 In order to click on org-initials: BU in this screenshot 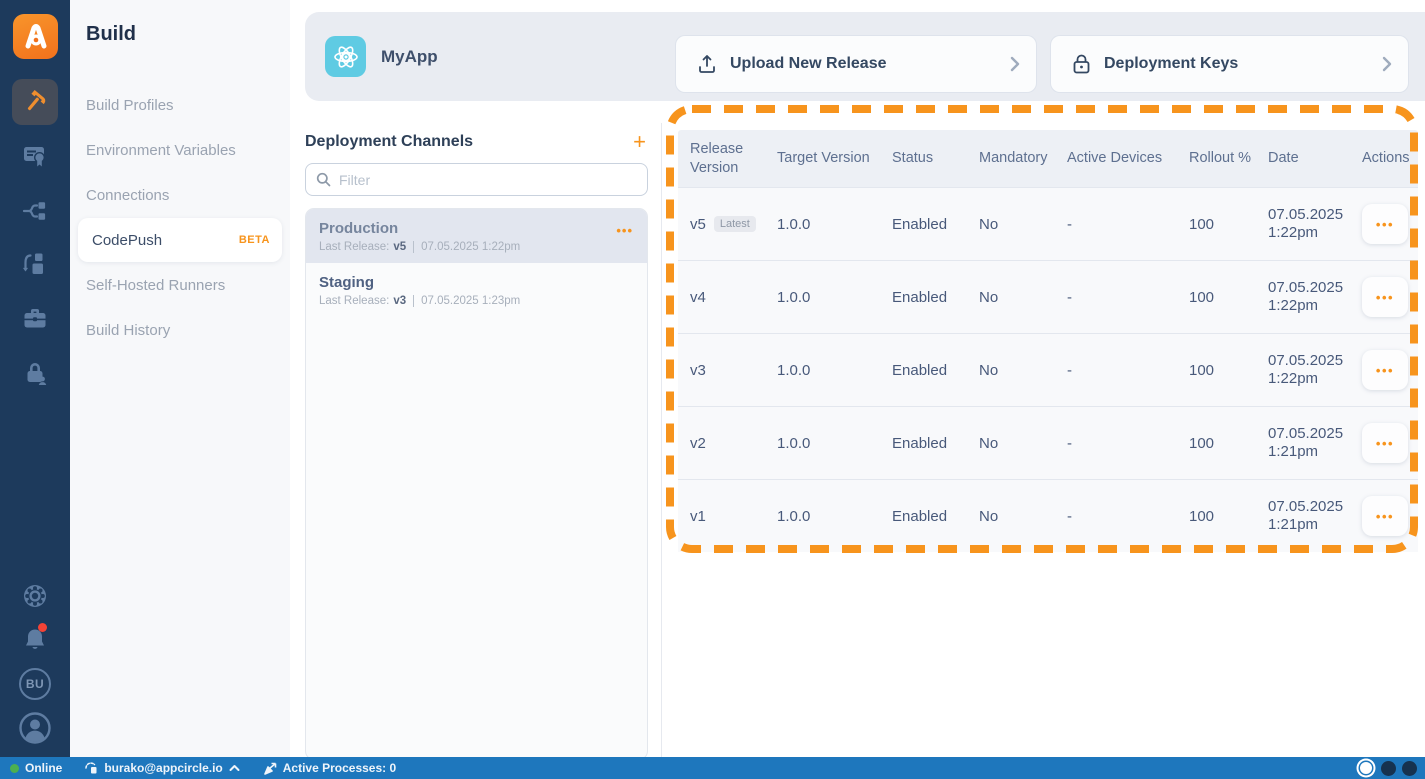, I will do `click(35, 684)`.